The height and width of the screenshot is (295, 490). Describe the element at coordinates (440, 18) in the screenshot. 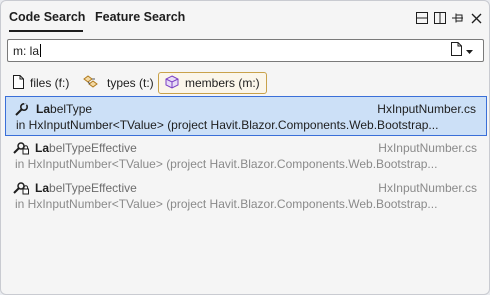

I see `dock-layout-icon` at that location.